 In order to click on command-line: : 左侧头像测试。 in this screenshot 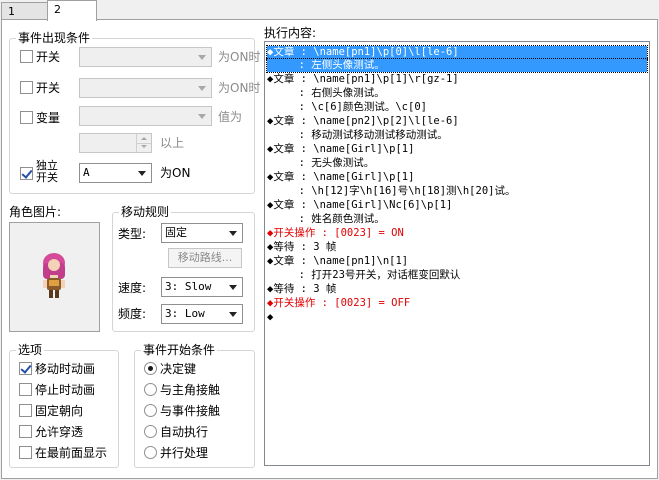, I will do `click(457, 65)`.